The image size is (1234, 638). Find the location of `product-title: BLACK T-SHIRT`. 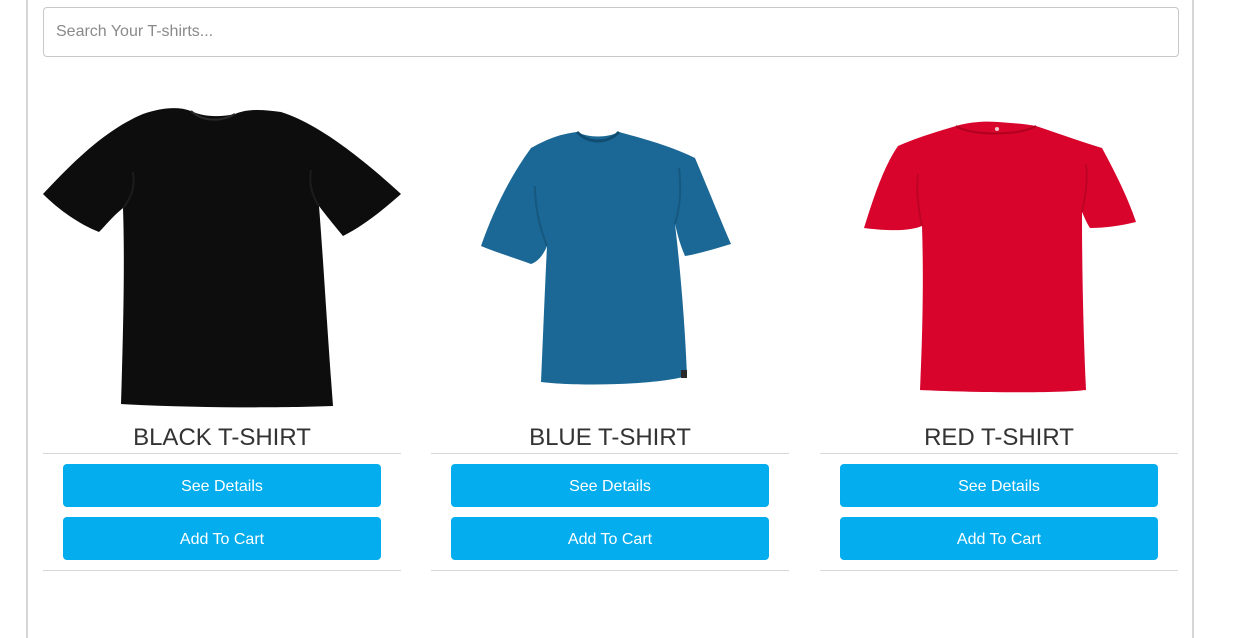

product-title: BLACK T-SHIRT is located at coordinates (222, 437).